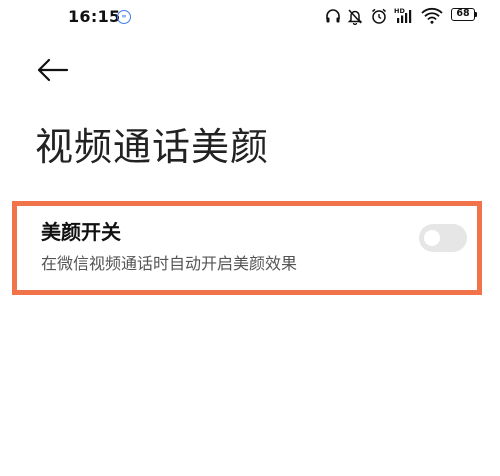  I want to click on wifi-icon, so click(432, 15).